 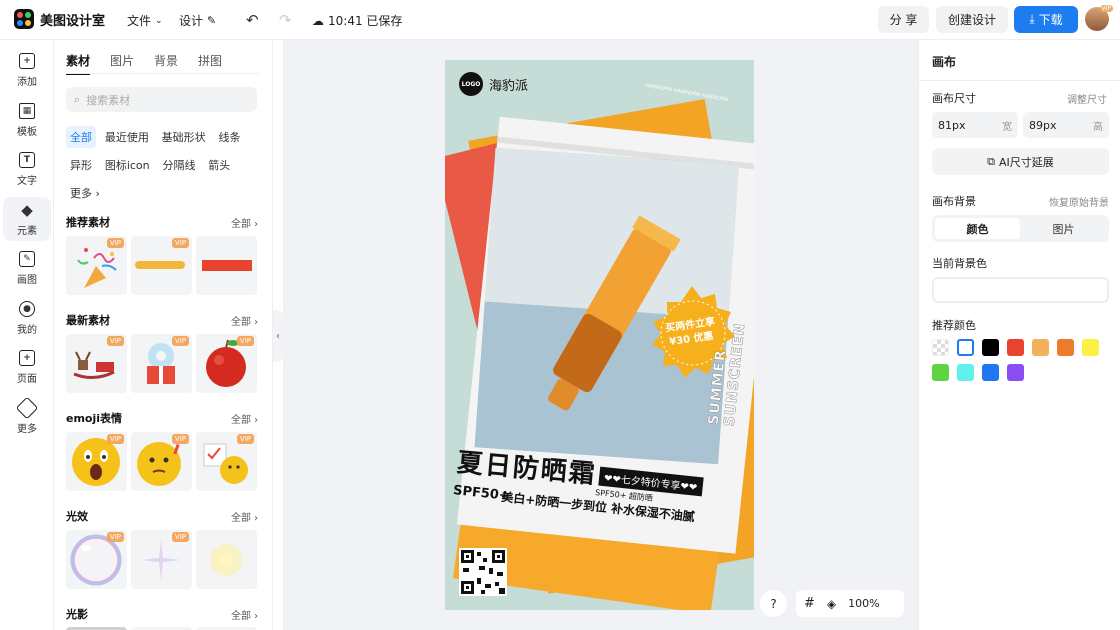 I want to click on redo-icon: ↷, so click(x=285, y=20).